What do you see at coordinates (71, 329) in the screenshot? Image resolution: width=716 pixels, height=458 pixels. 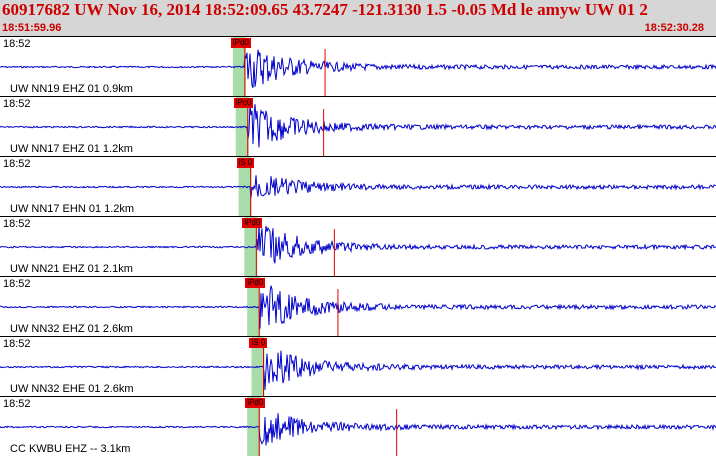 I see `channel-label: UW NN32 EHZ 01 2.6km` at bounding box center [71, 329].